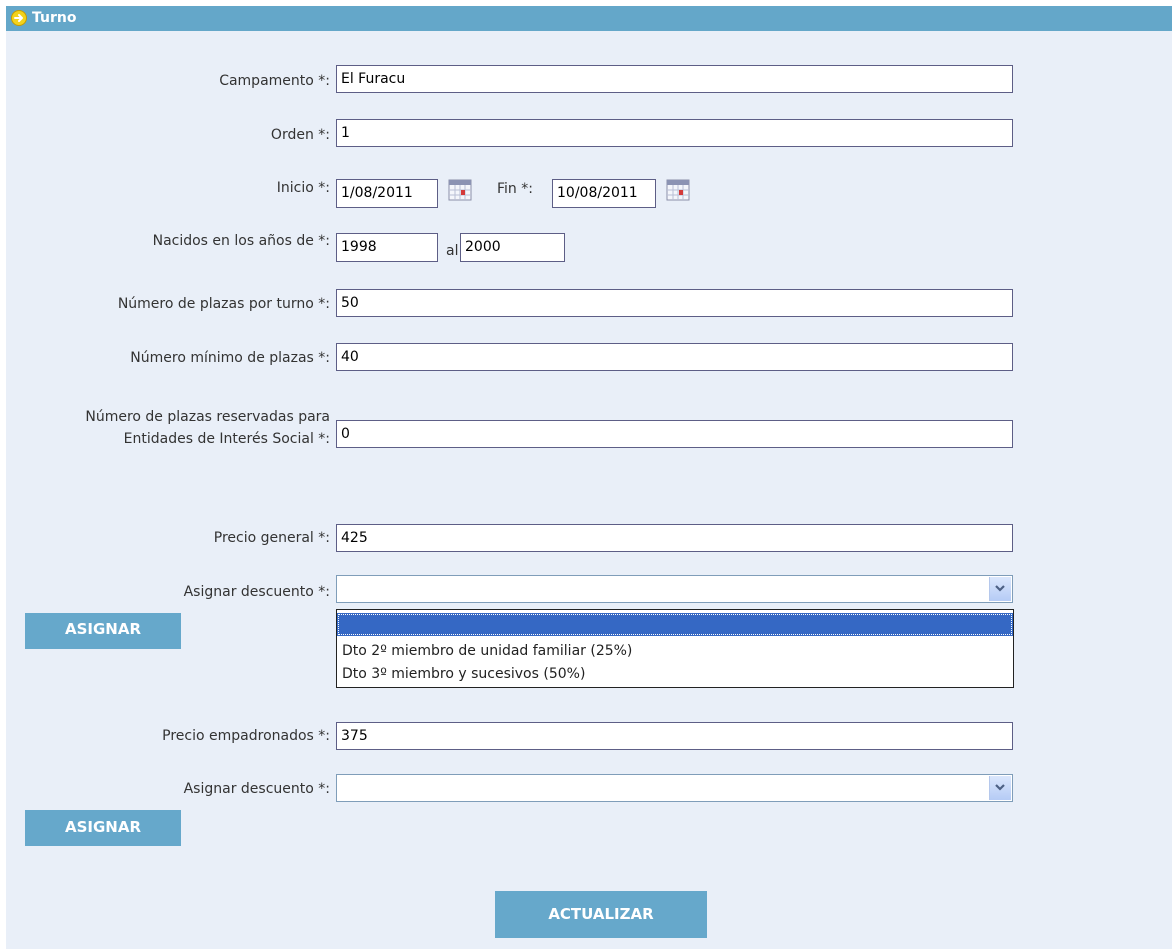  Describe the element at coordinates (674, 79) in the screenshot. I see `campamento-input: El Furacu` at that location.